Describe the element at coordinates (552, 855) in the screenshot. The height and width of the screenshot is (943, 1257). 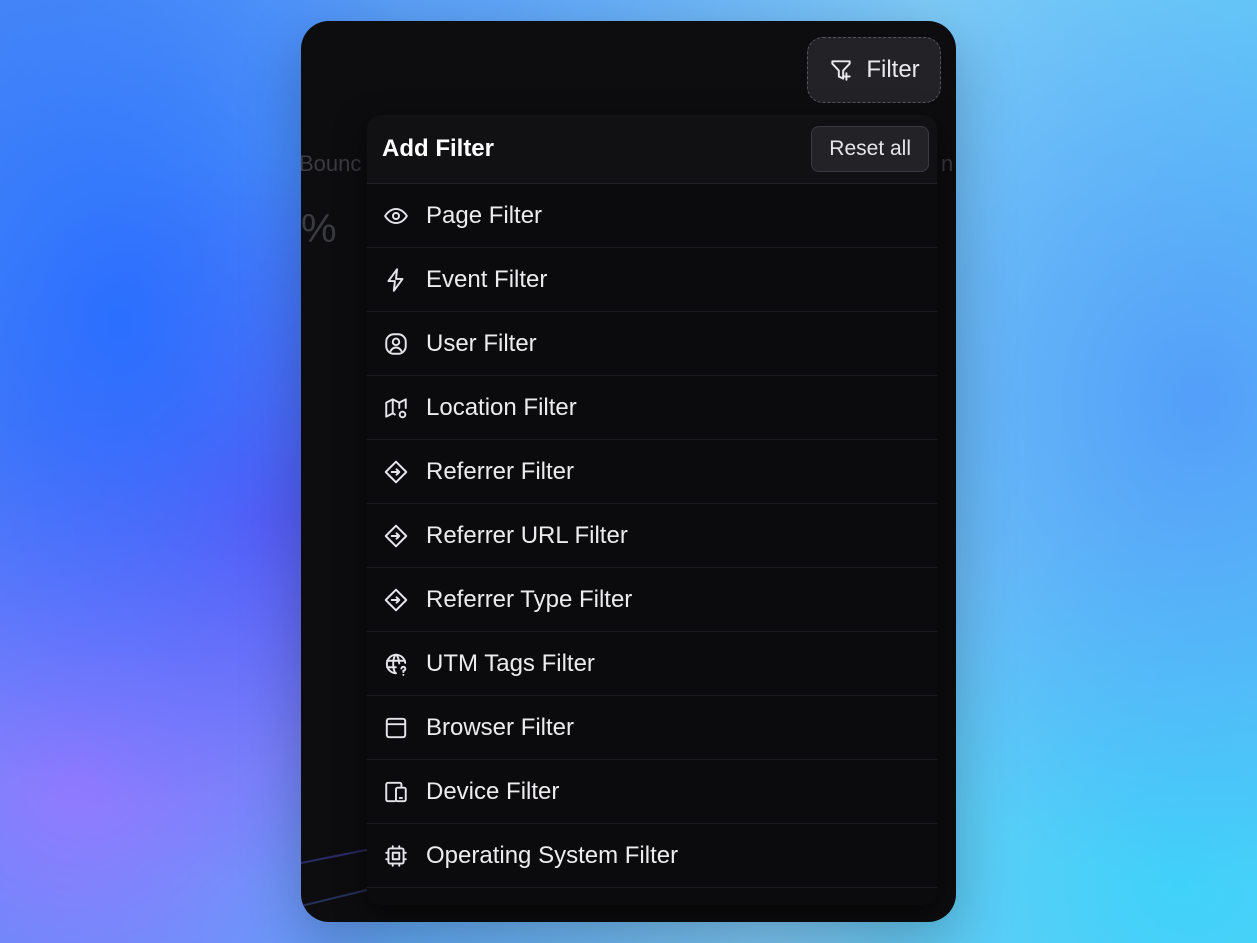
I see `menu-item-label: Operating System Filter` at that location.